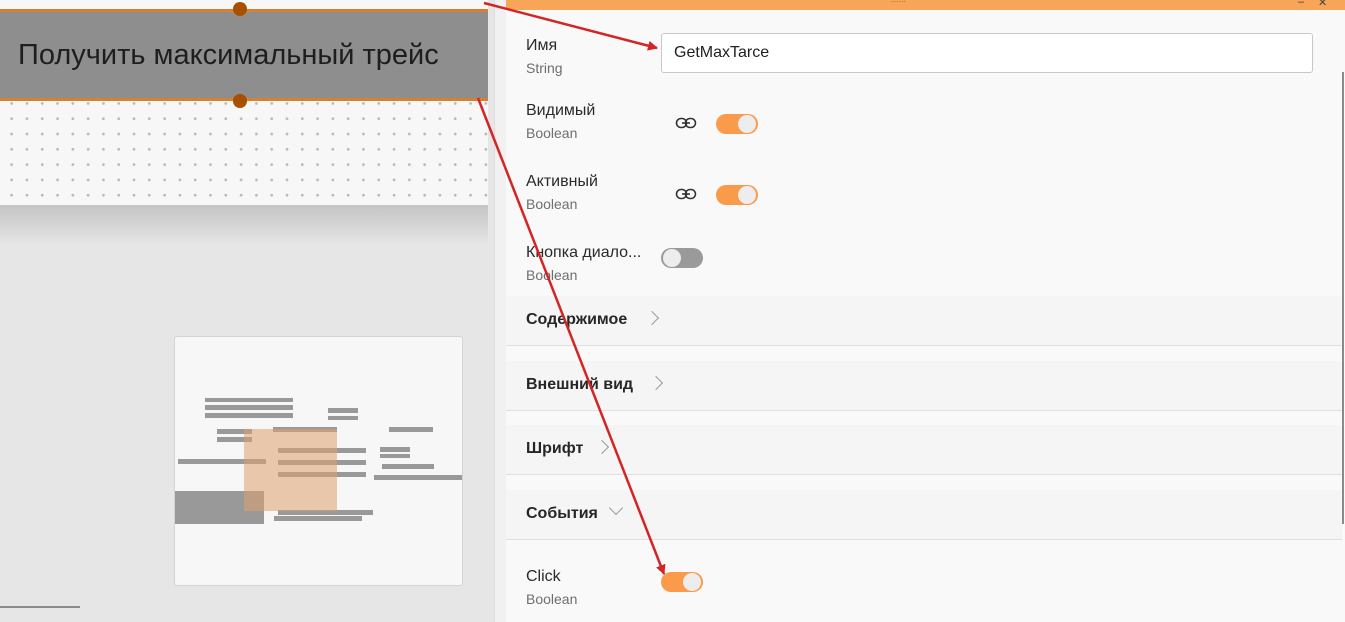 This screenshot has height=622, width=1345. What do you see at coordinates (682, 258) in the screenshot?
I see `dialog-button-toggle` at bounding box center [682, 258].